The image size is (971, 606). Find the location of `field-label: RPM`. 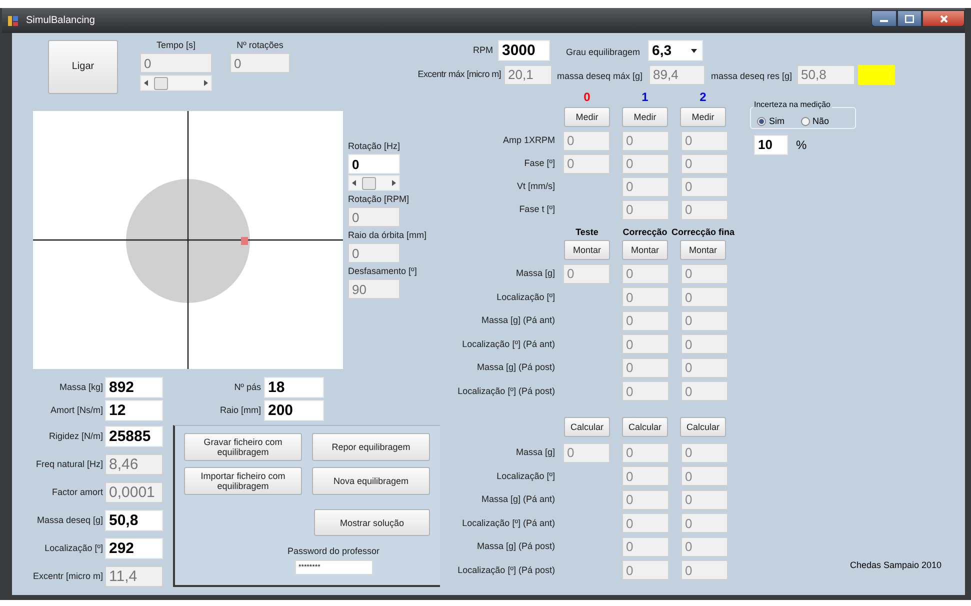

field-label: RPM is located at coordinates (483, 50).